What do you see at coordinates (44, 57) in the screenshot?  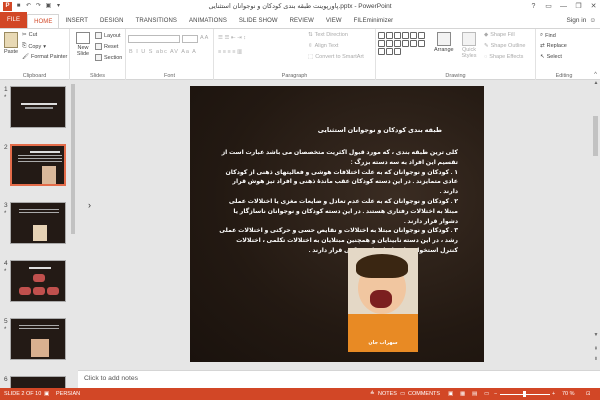 I see `format-painter-button: 🖌 Format Painter` at bounding box center [44, 57].